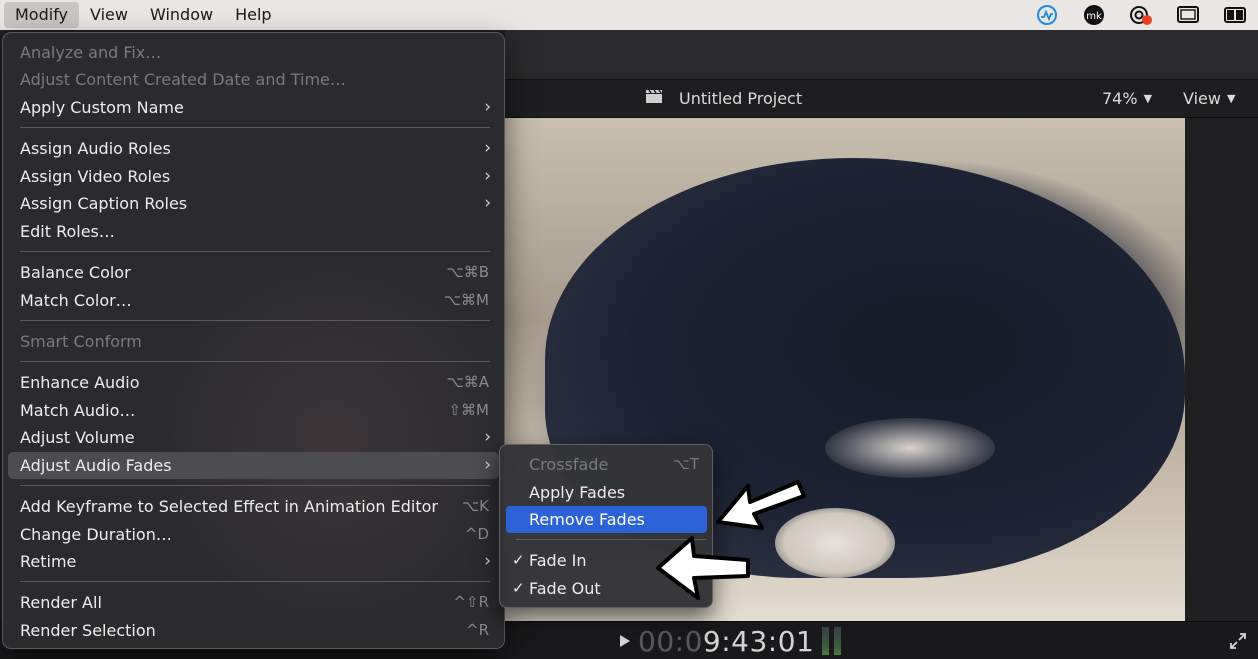  I want to click on menu-item-label: Assign Video Roles, so click(95, 176).